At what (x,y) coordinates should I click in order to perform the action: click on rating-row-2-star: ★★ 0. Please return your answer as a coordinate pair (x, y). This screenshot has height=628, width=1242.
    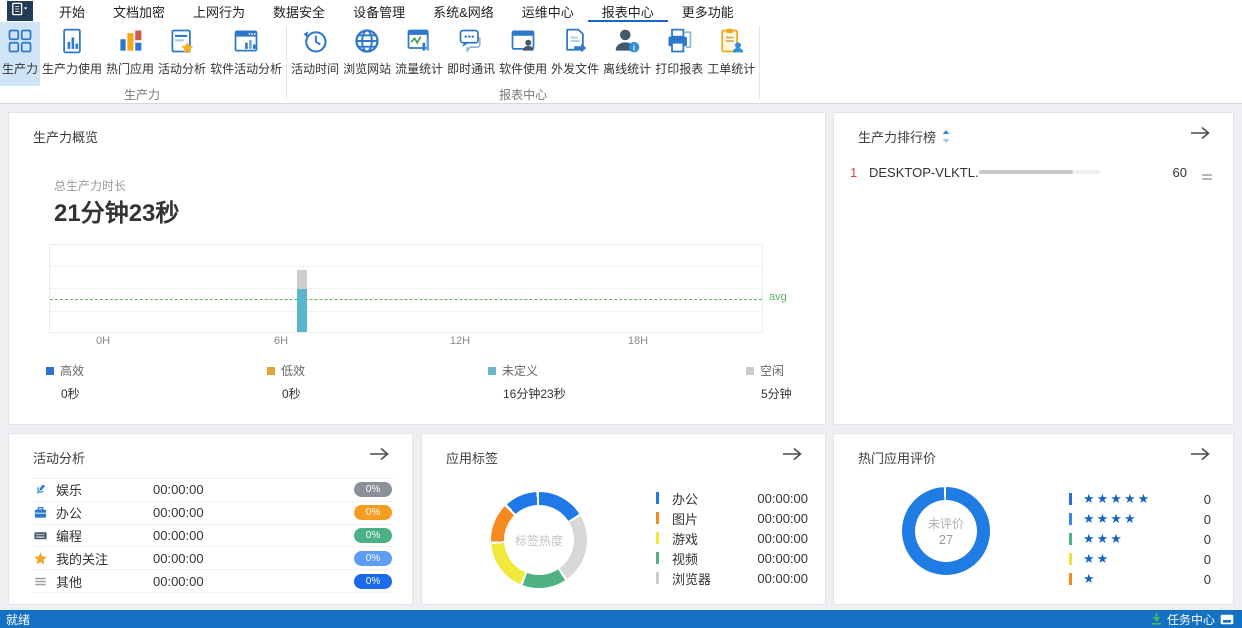
    Looking at the image, I should click on (1140, 559).